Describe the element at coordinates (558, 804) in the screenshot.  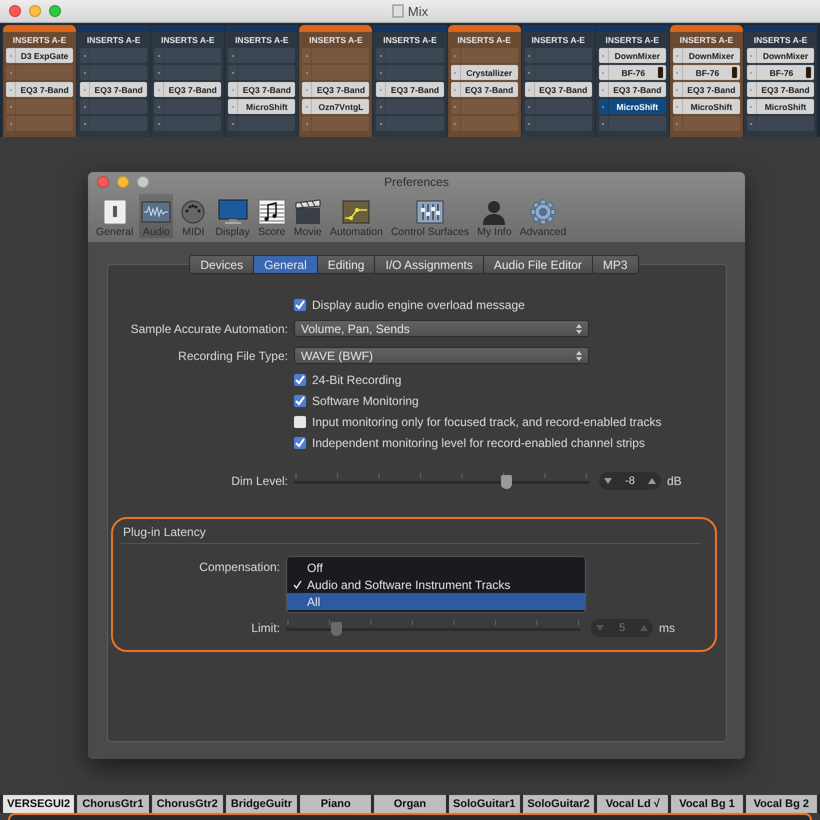
I see `track-name: SoloGuitar2` at that location.